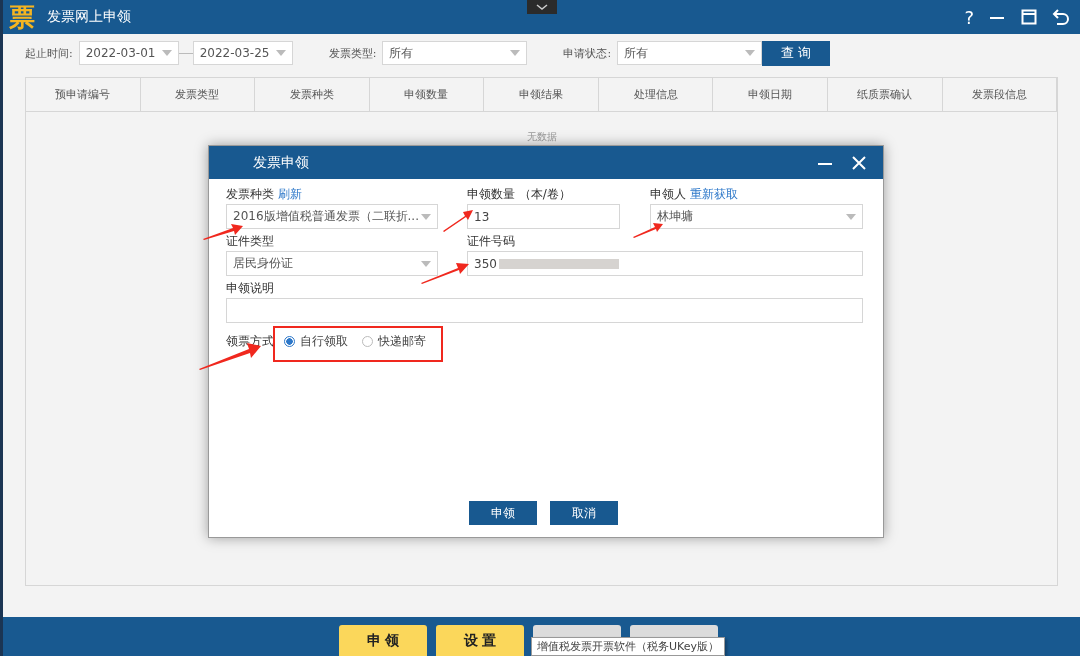 The image size is (1080, 656). What do you see at coordinates (89, 17) in the screenshot?
I see `window-title: 发票网上申领` at bounding box center [89, 17].